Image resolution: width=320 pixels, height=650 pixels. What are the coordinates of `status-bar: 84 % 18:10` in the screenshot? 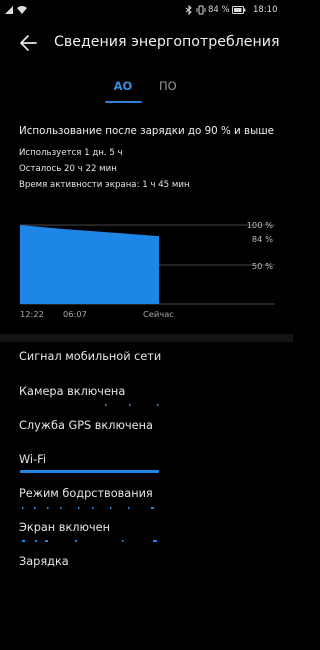 It's located at (146, 10).